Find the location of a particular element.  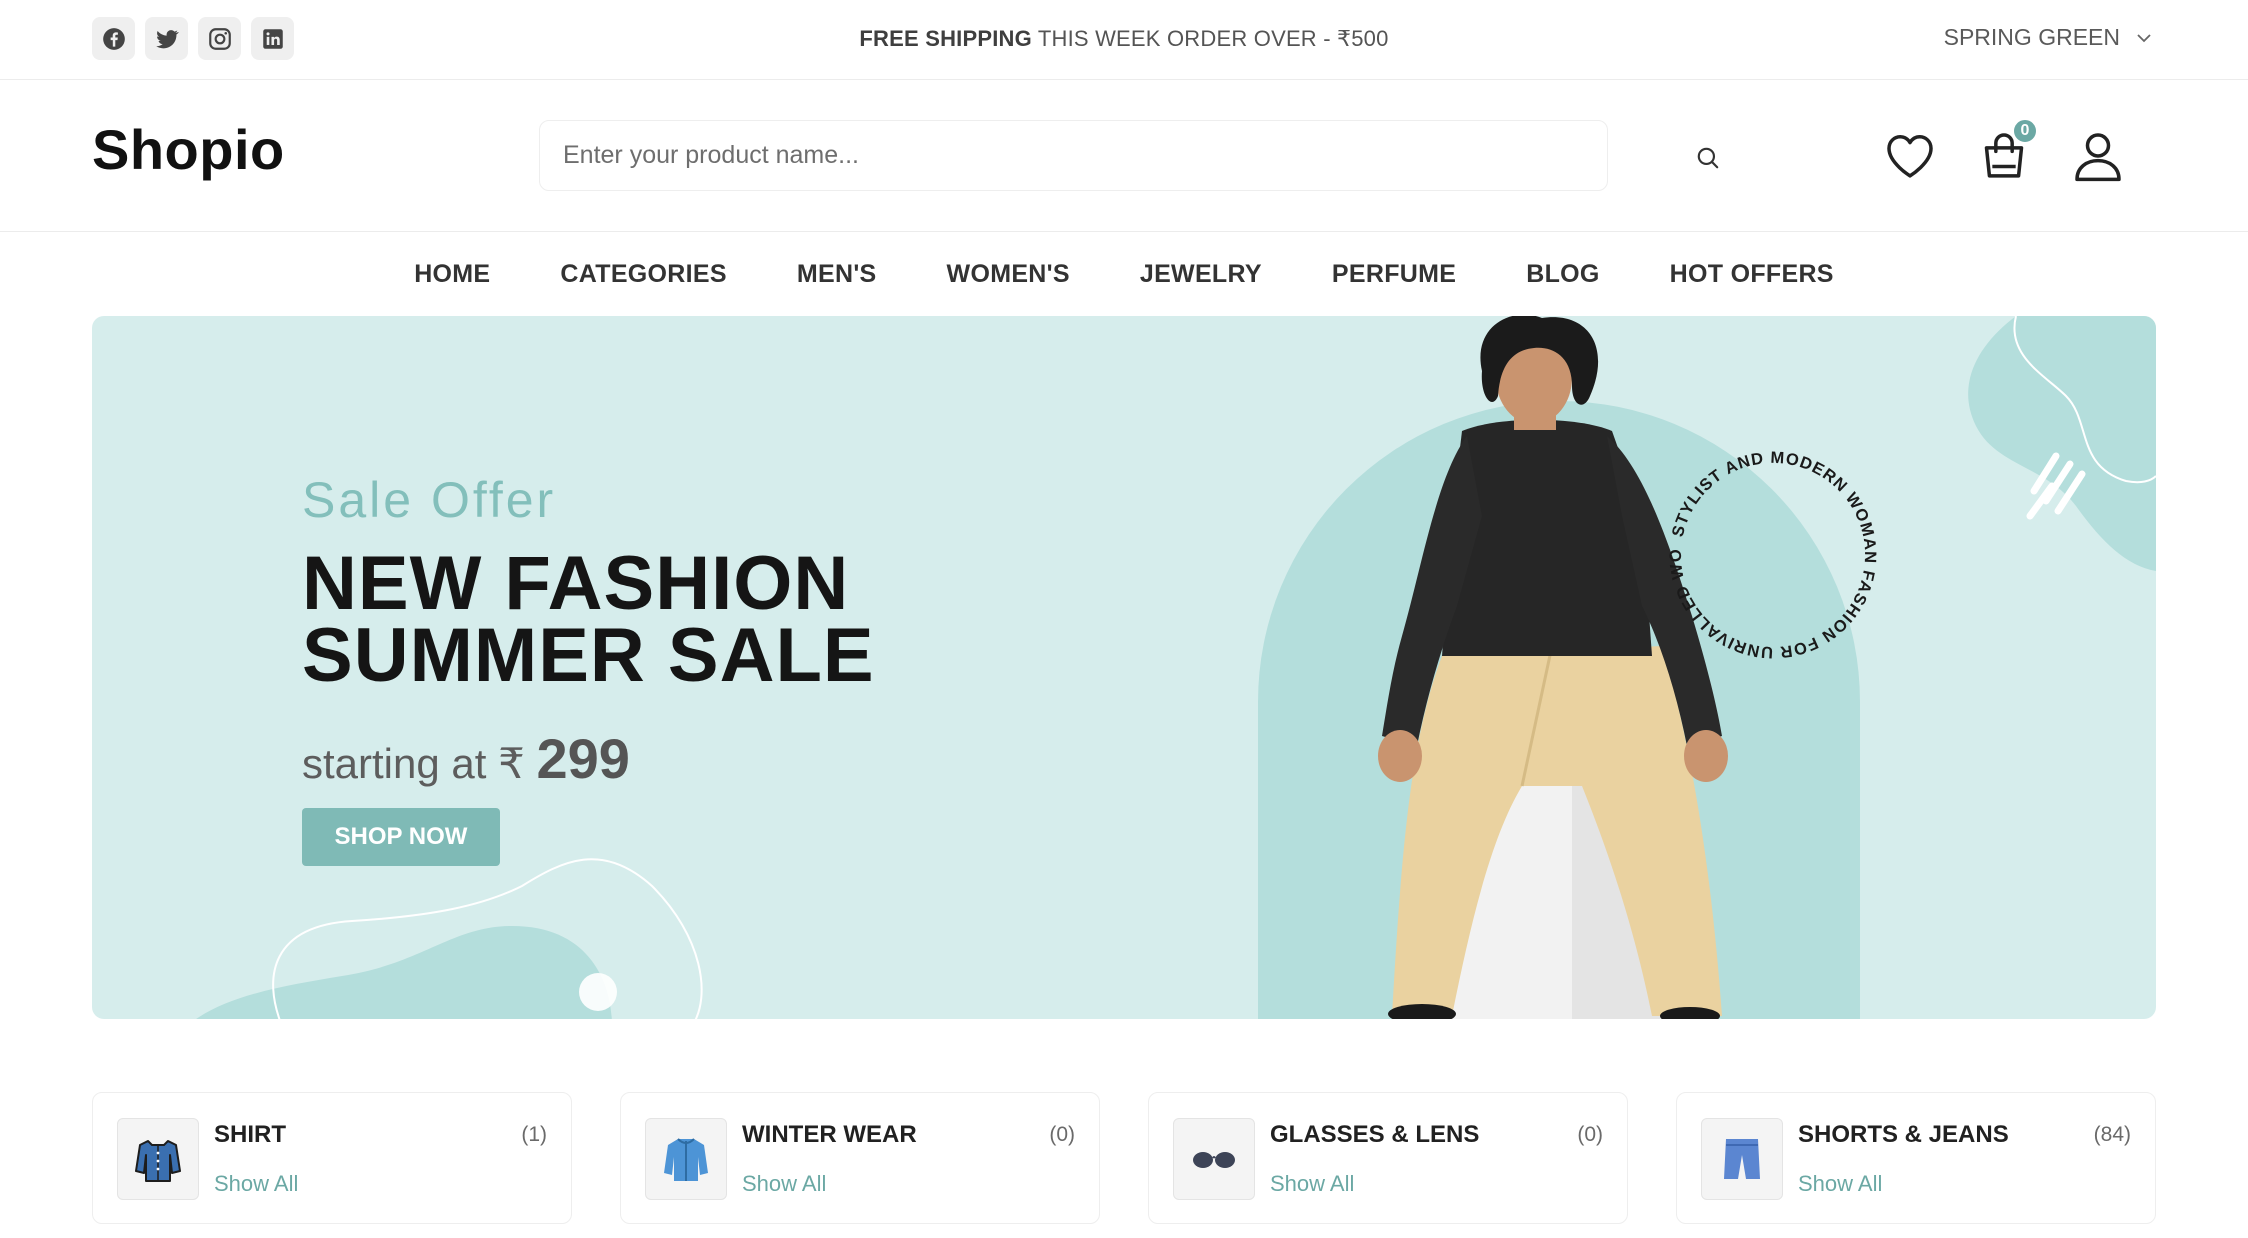

user-icon is located at coordinates (2098, 157).